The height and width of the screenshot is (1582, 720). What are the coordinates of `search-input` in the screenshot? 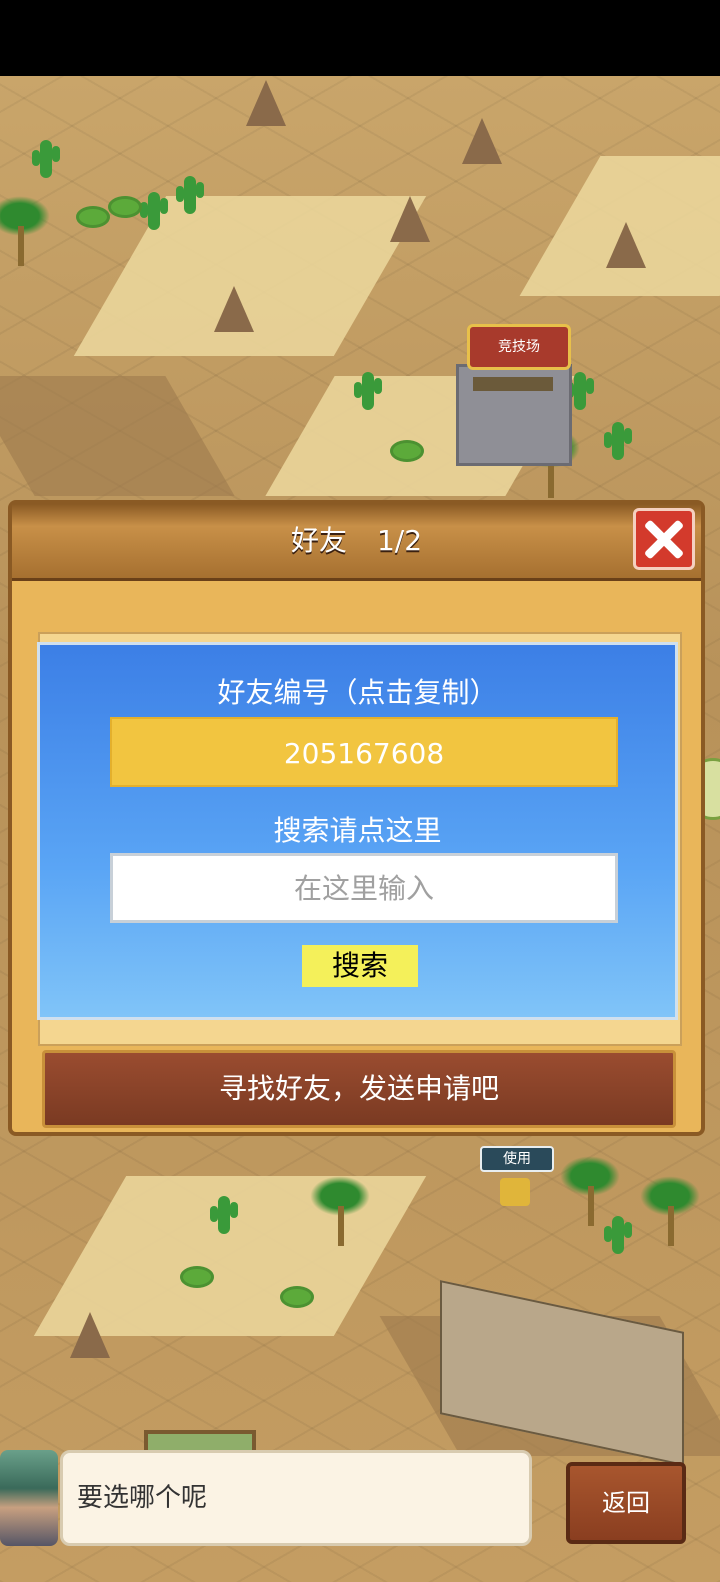 It's located at (364, 888).